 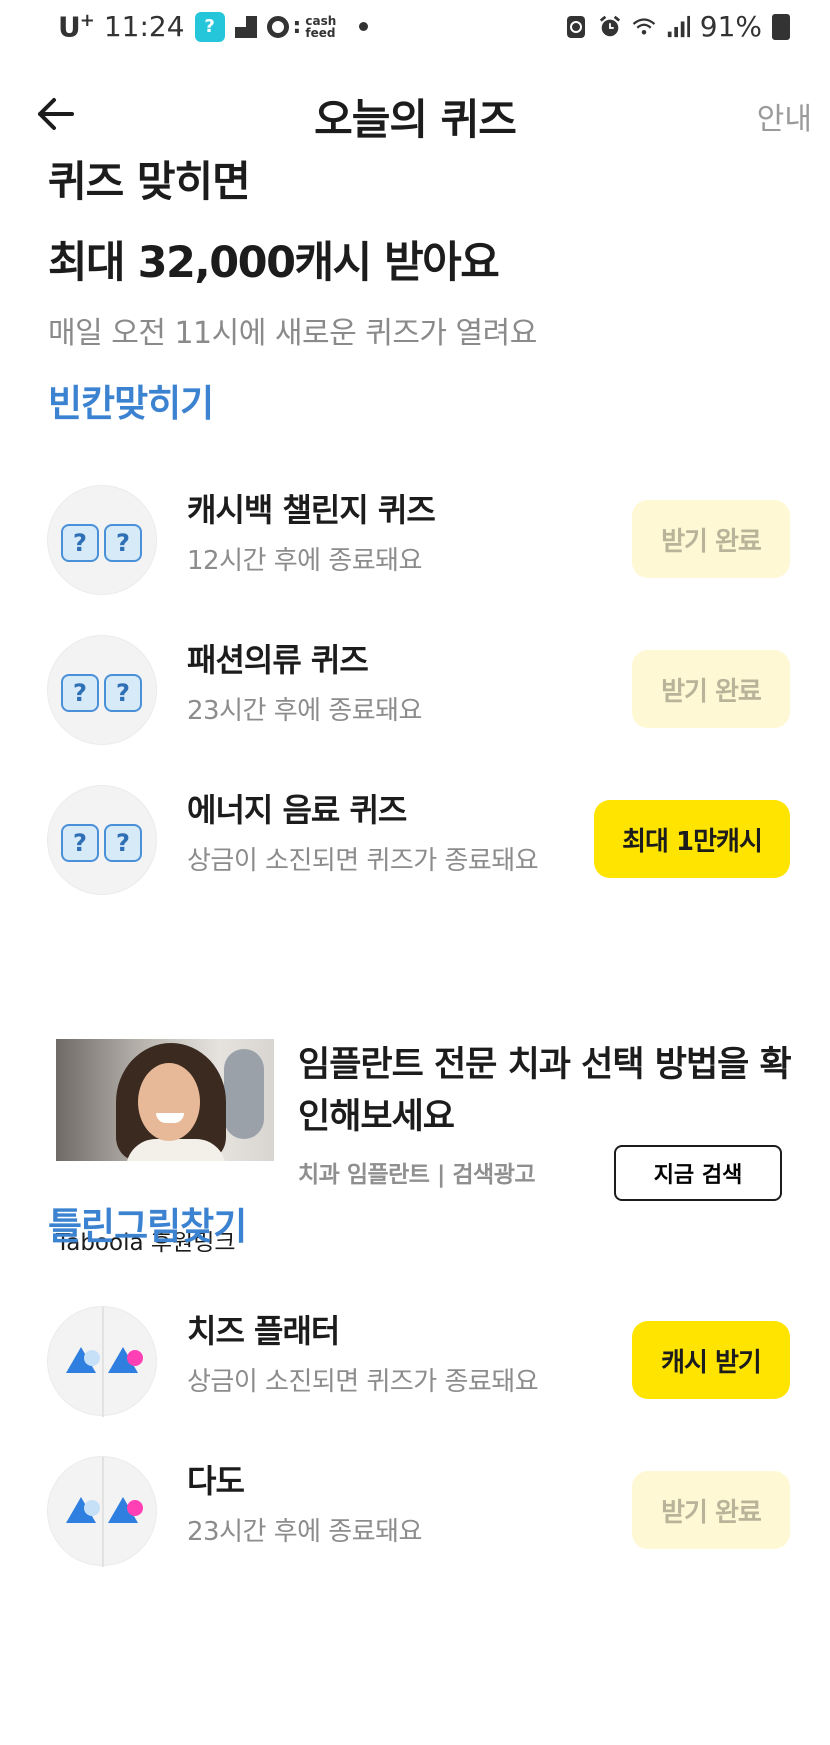 What do you see at coordinates (711, 1360) in the screenshot?
I see `claim-cash-button: 캐시 받기` at bounding box center [711, 1360].